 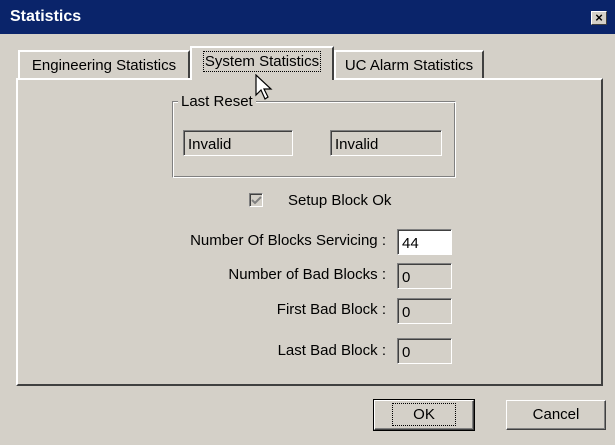 I want to click on title-bar: Statistics ×, so click(x=307, y=17).